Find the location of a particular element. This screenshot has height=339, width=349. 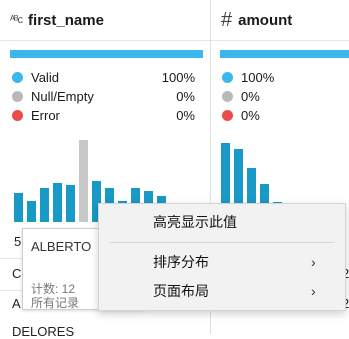

stat-row-null-empty: 0% is located at coordinates (248, 96).